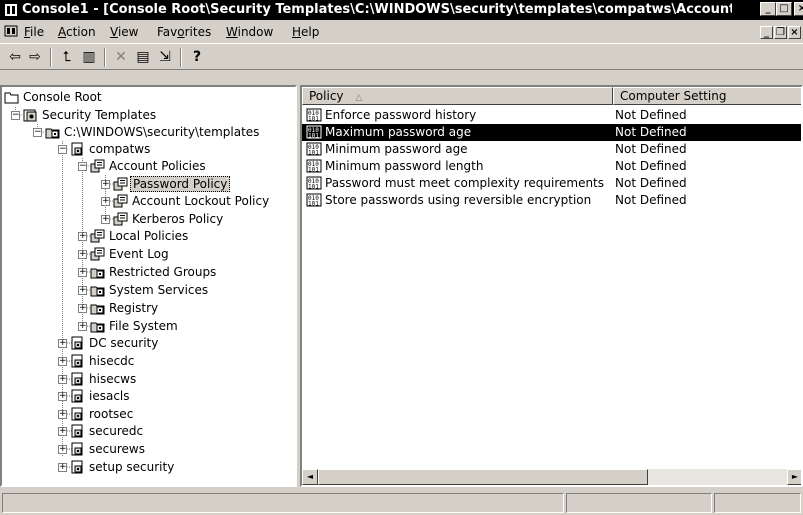  I want to click on tree-node-label: Registry, so click(133, 308).